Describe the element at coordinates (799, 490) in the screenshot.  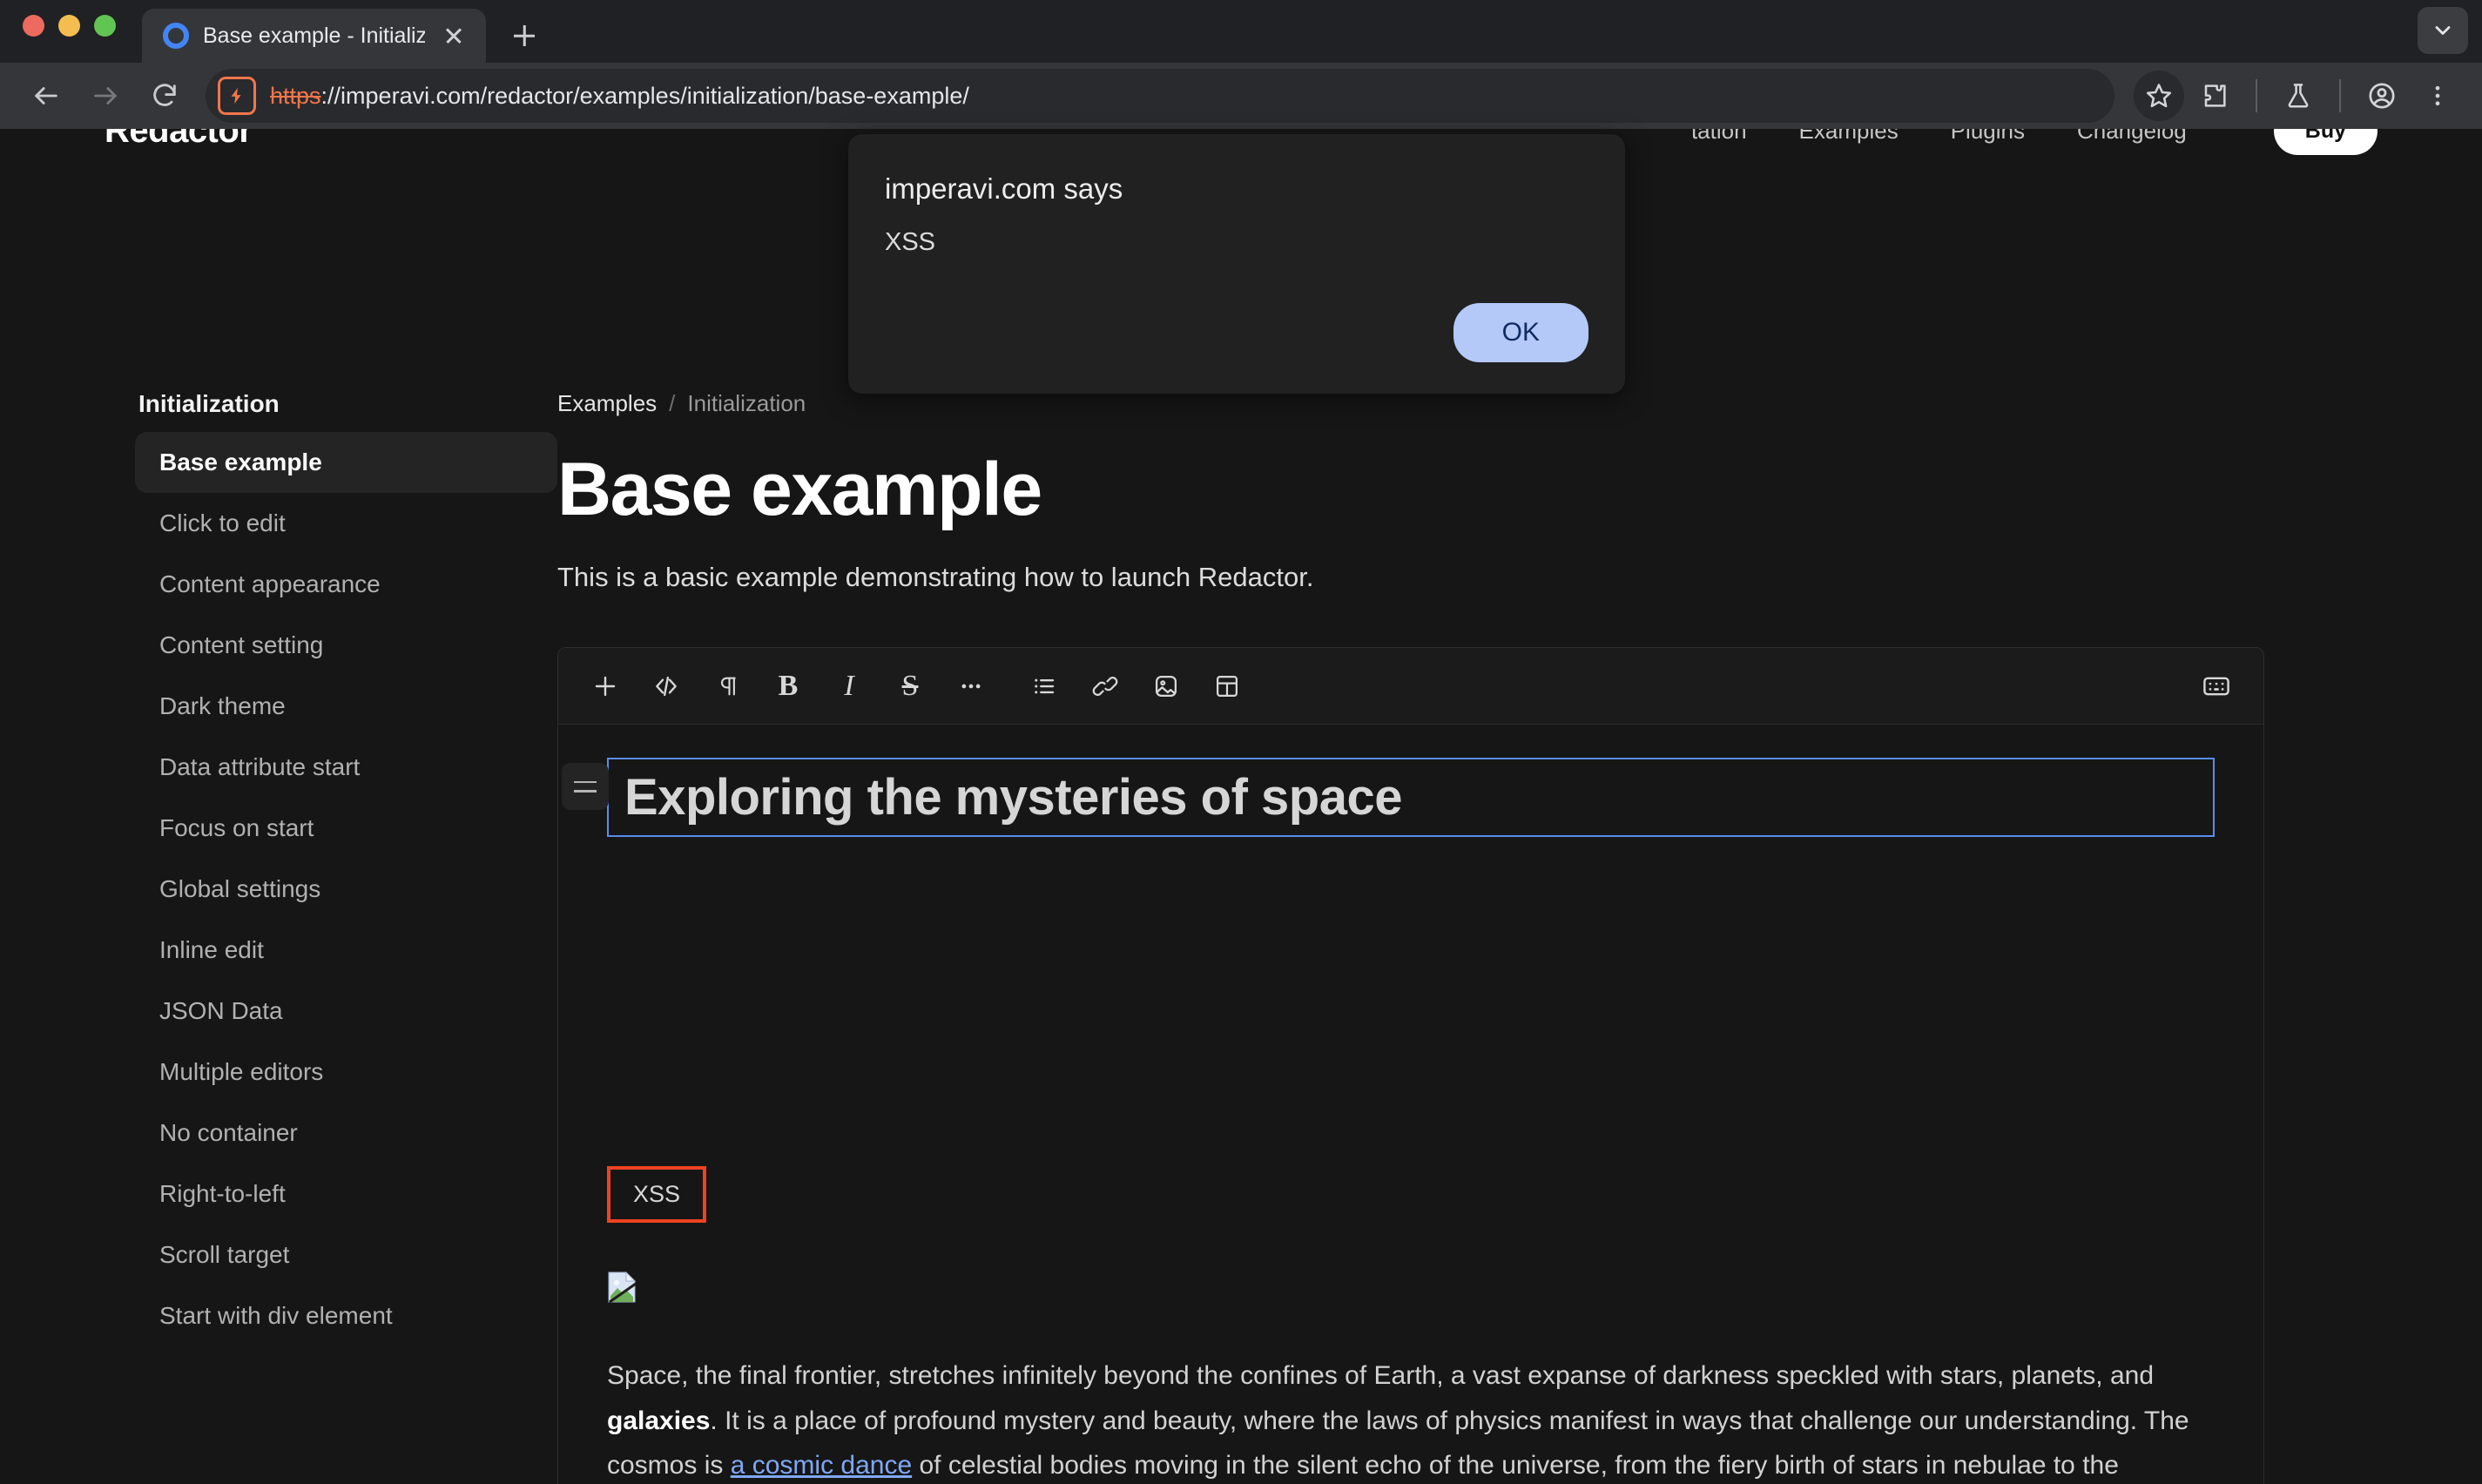
I see `page-title: Base example` at that location.